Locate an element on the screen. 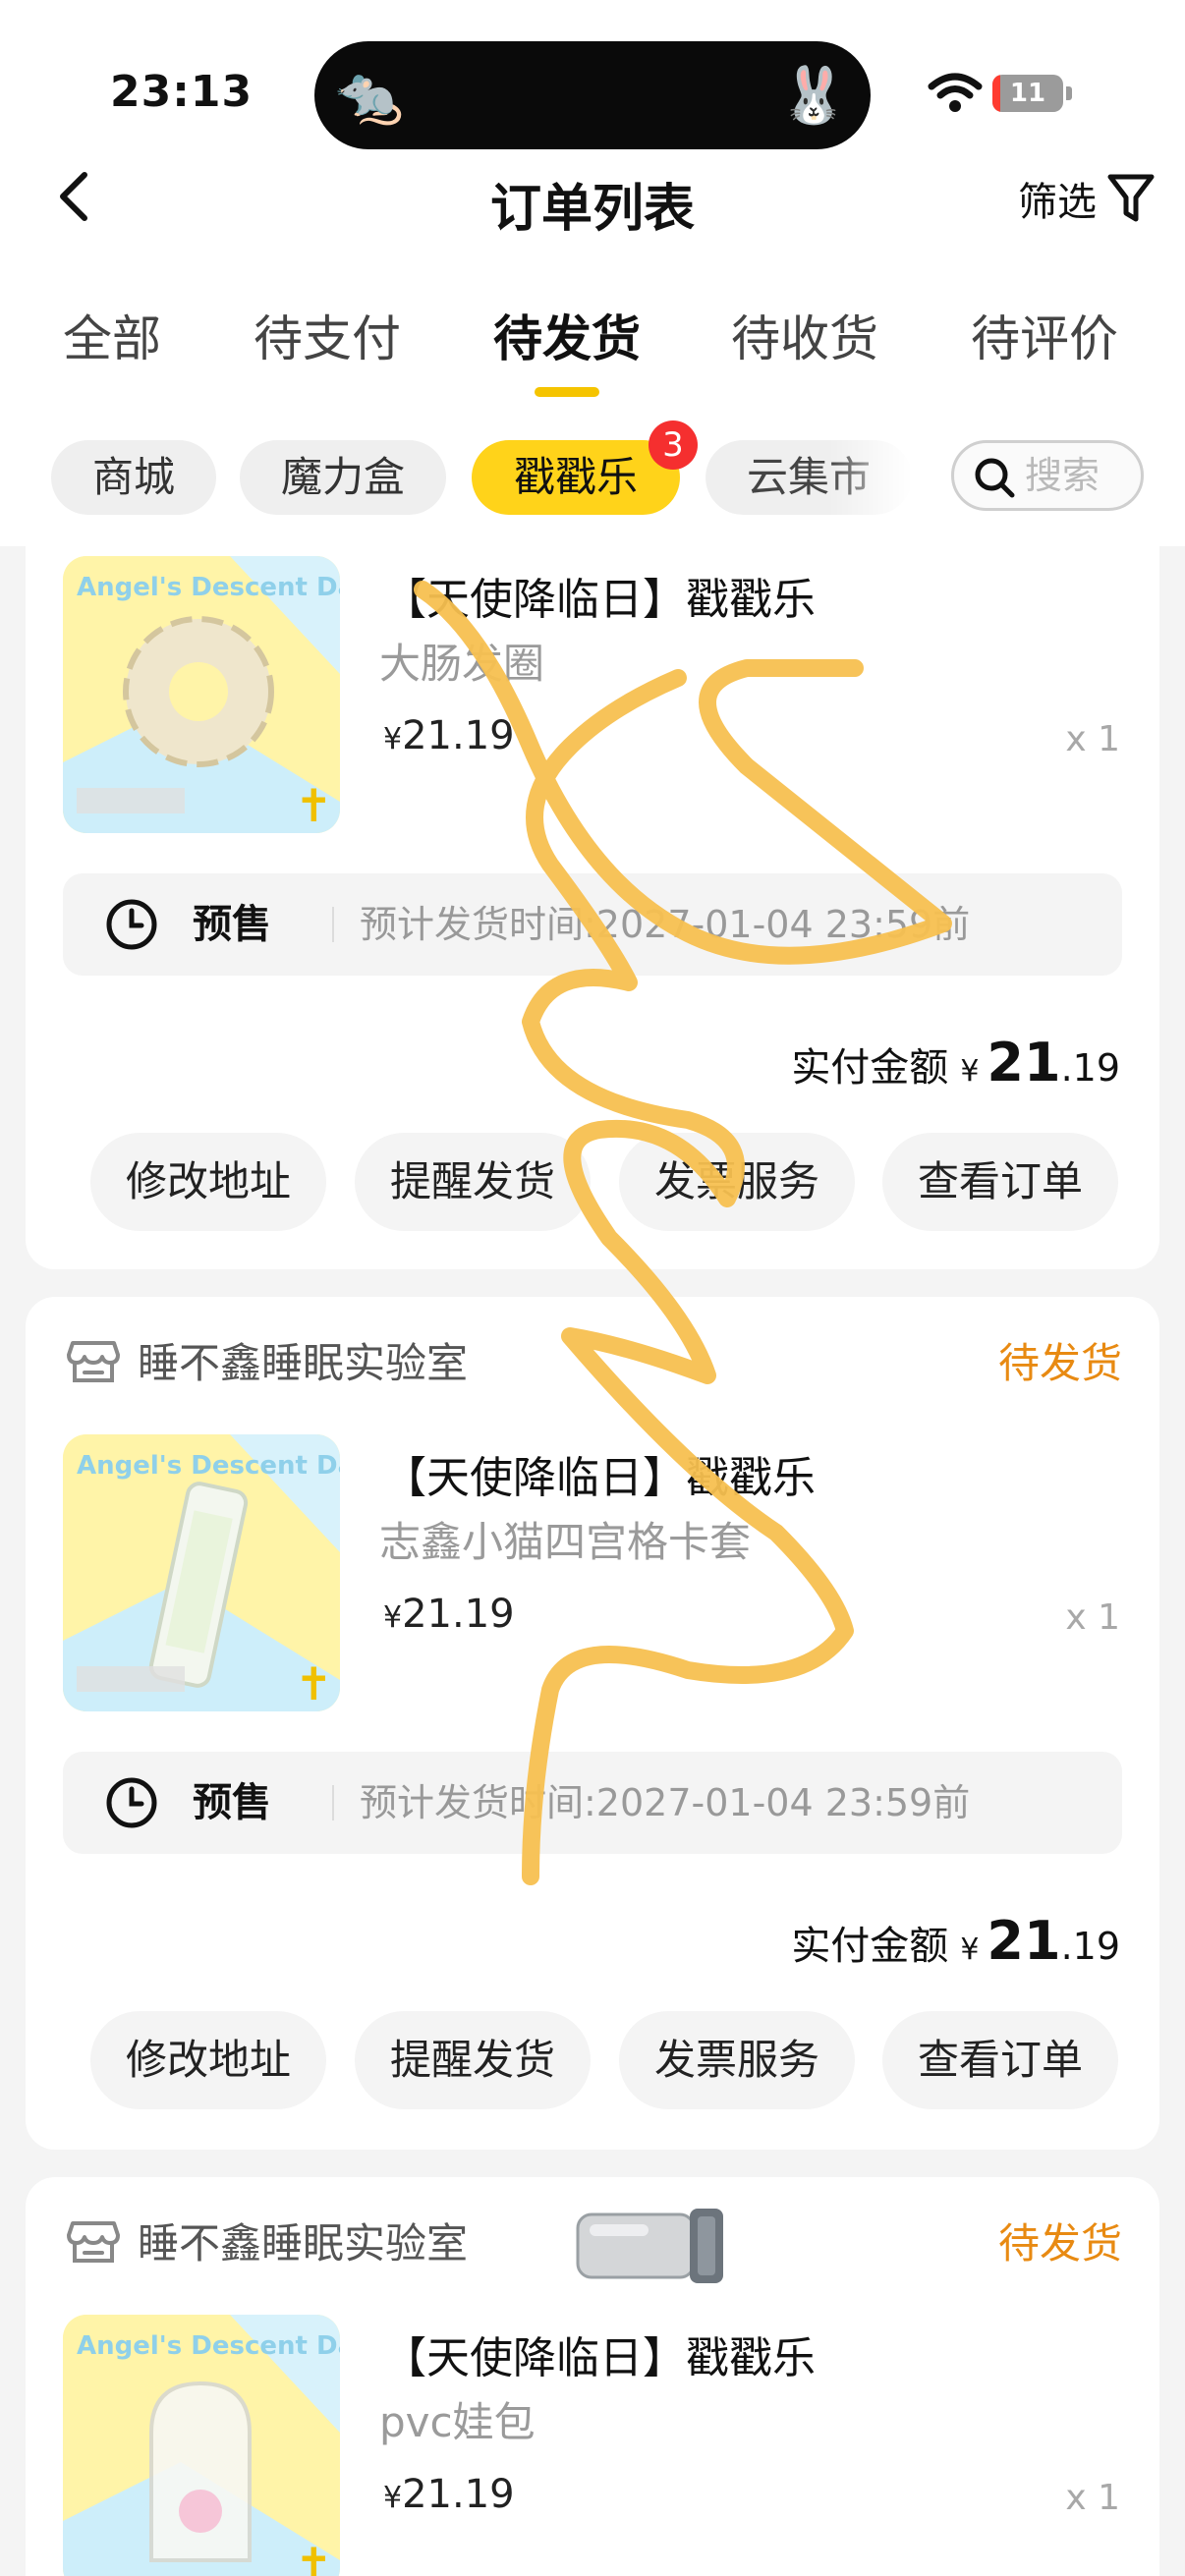 The height and width of the screenshot is (2576, 1185). search-input: 搜索 is located at coordinates (1048, 475).